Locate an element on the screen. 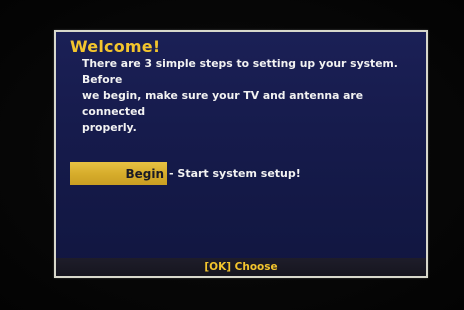 The image size is (464, 310). begin-option-row: Begin - Start system setup! is located at coordinates (185, 173).